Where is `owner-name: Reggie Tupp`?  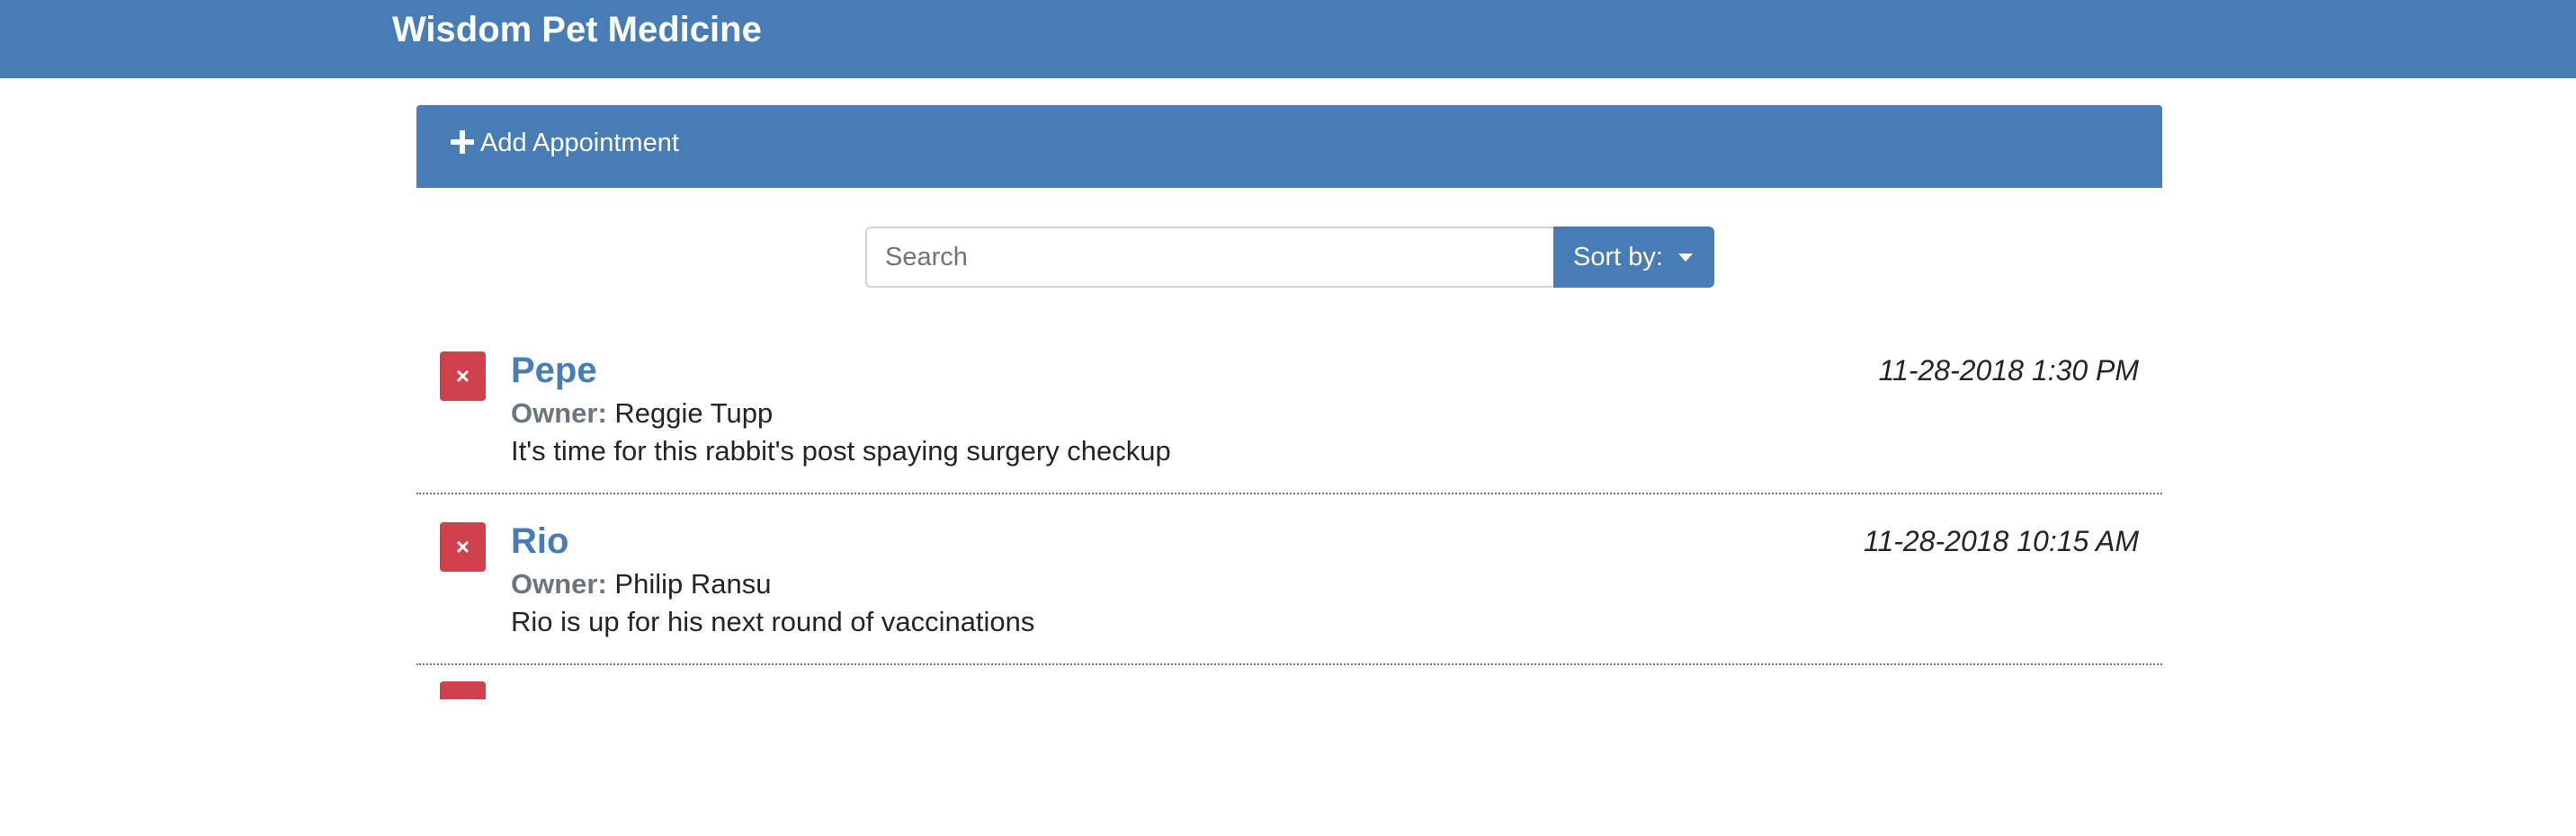
owner-name: Reggie Tupp is located at coordinates (693, 413).